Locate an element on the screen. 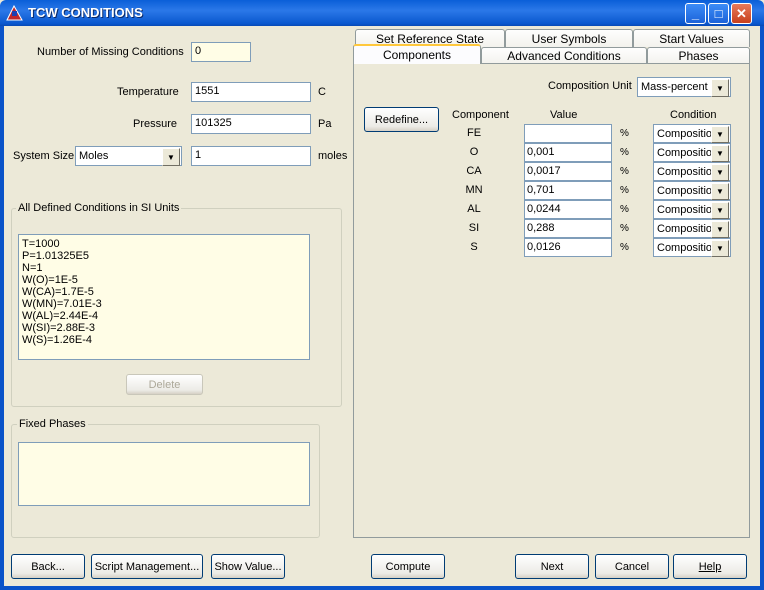 Image resolution: width=764 pixels, height=590 pixels. component-value-field: 0,001 is located at coordinates (568, 152).